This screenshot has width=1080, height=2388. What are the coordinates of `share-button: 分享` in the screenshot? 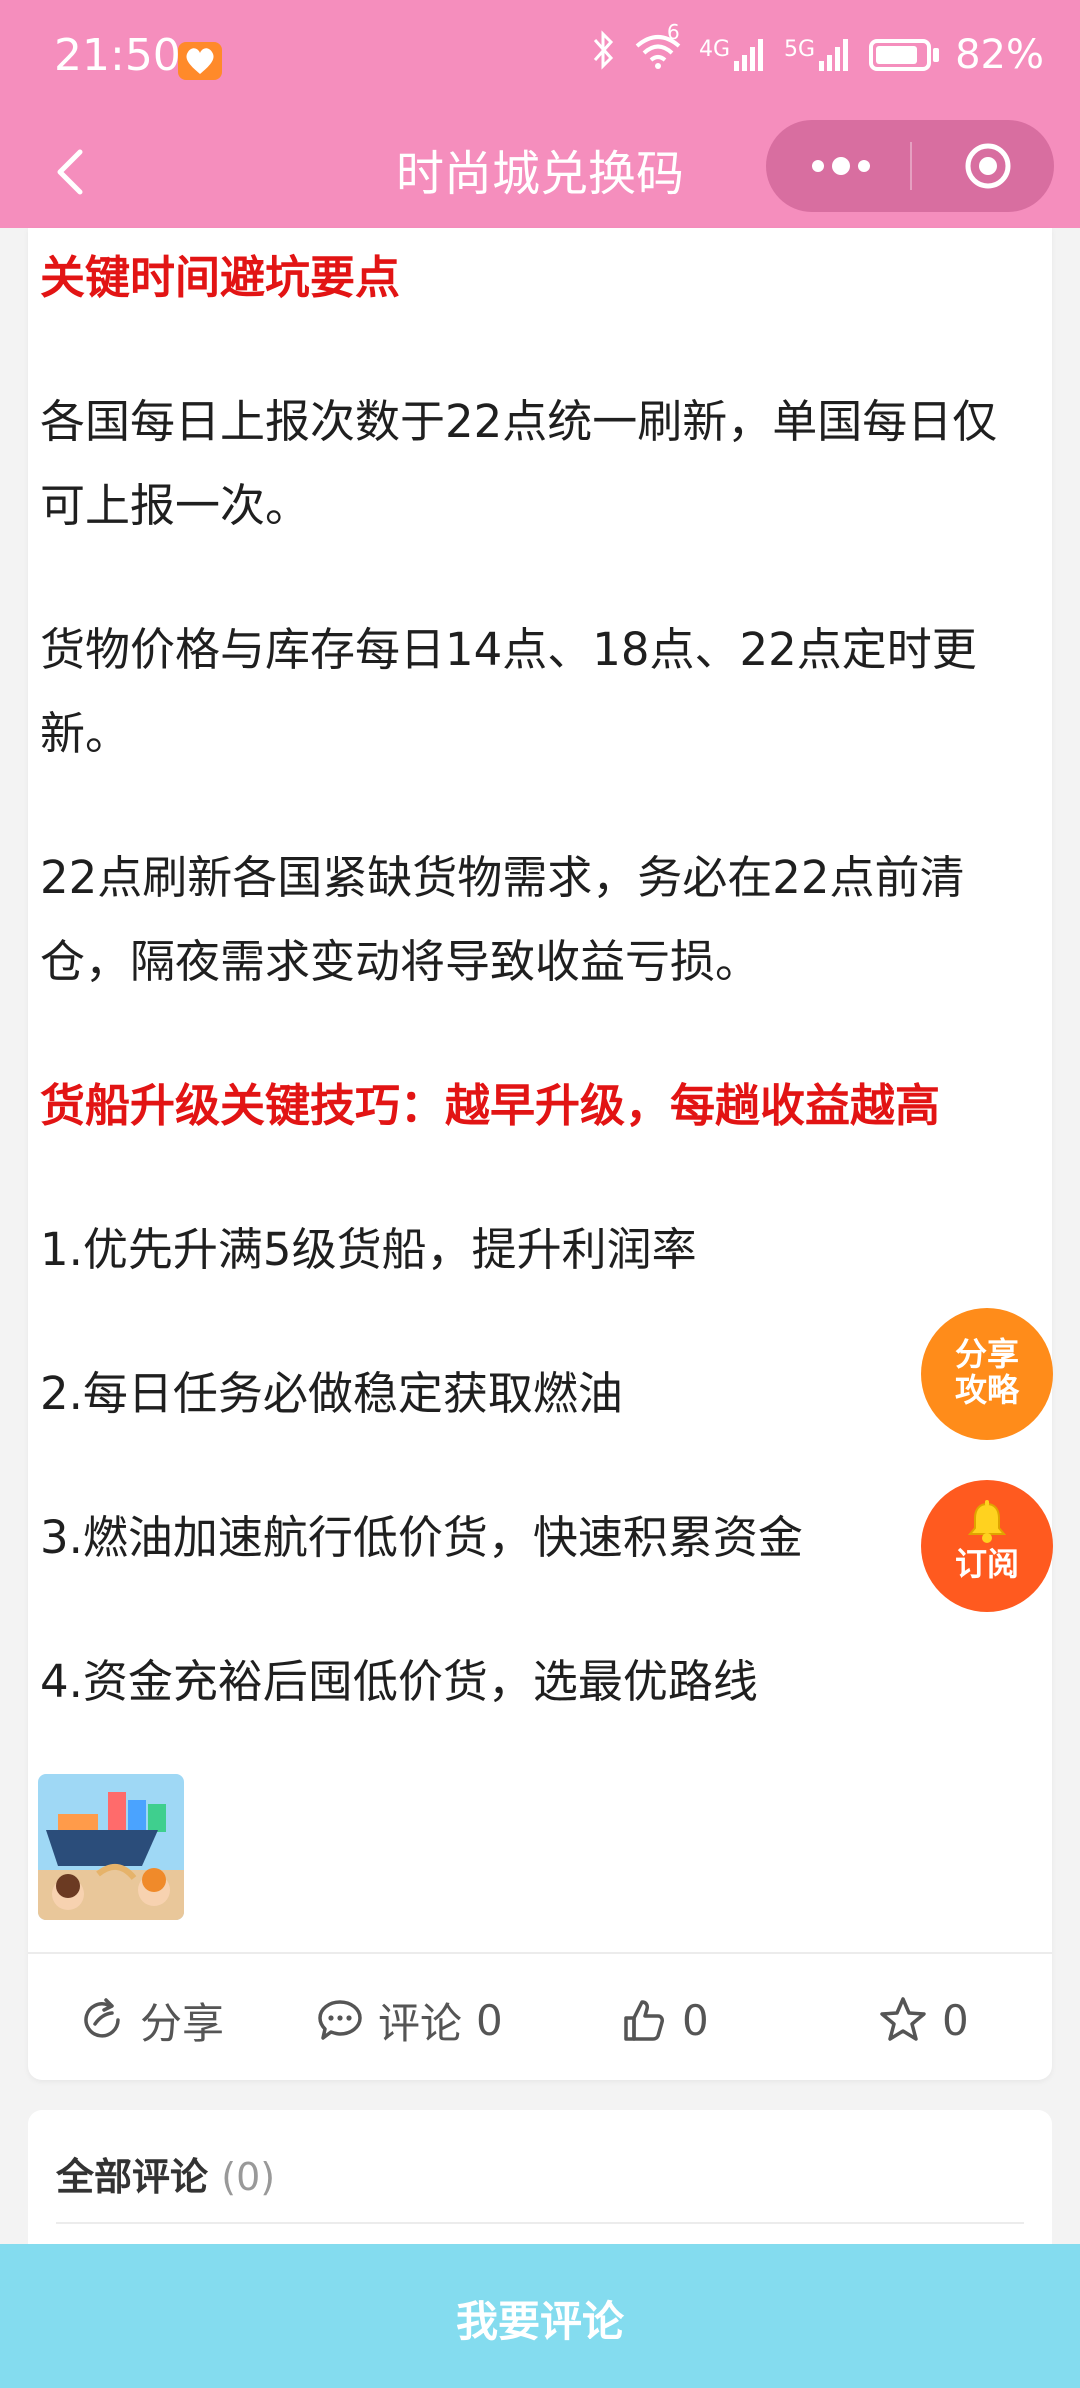 It's located at (151, 2020).